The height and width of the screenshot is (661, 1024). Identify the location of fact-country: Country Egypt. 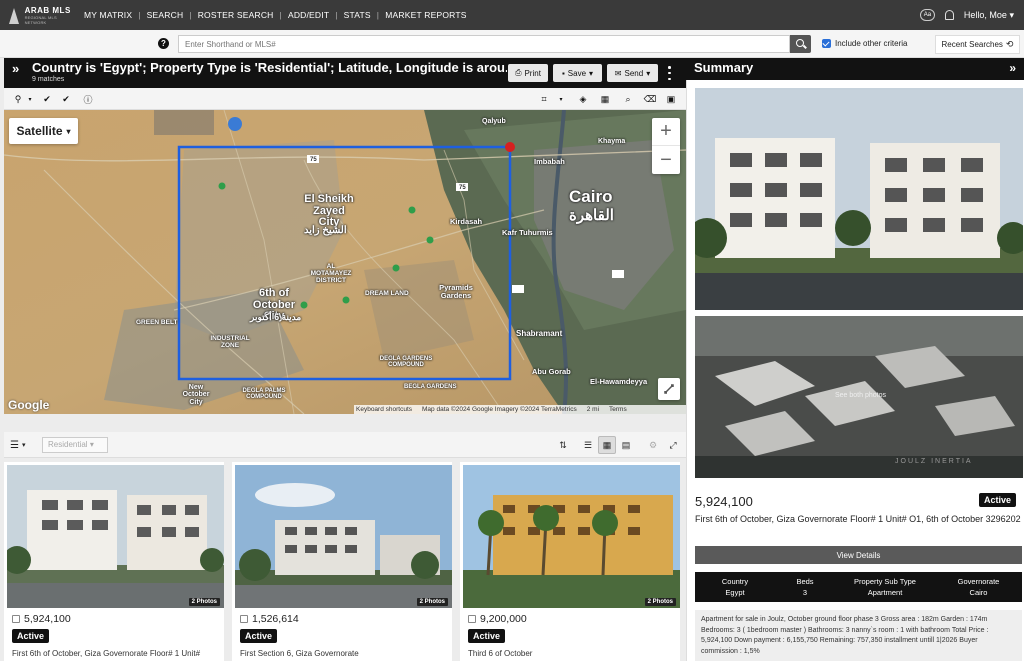
(735, 587).